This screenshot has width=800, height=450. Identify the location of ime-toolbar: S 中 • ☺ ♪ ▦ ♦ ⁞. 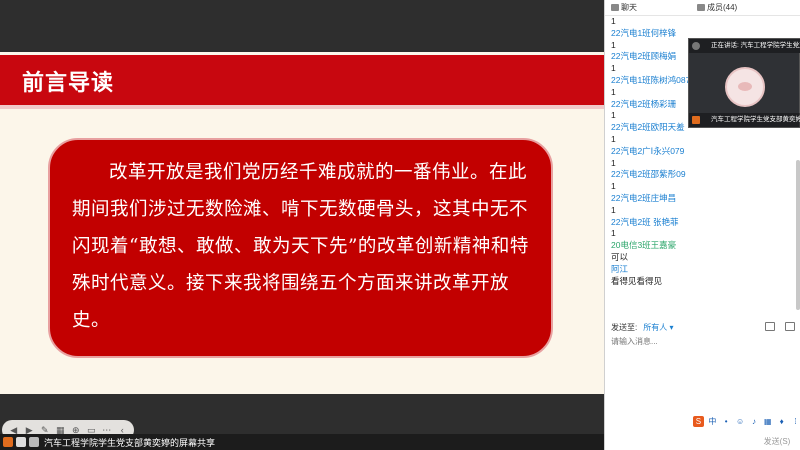
(746, 421).